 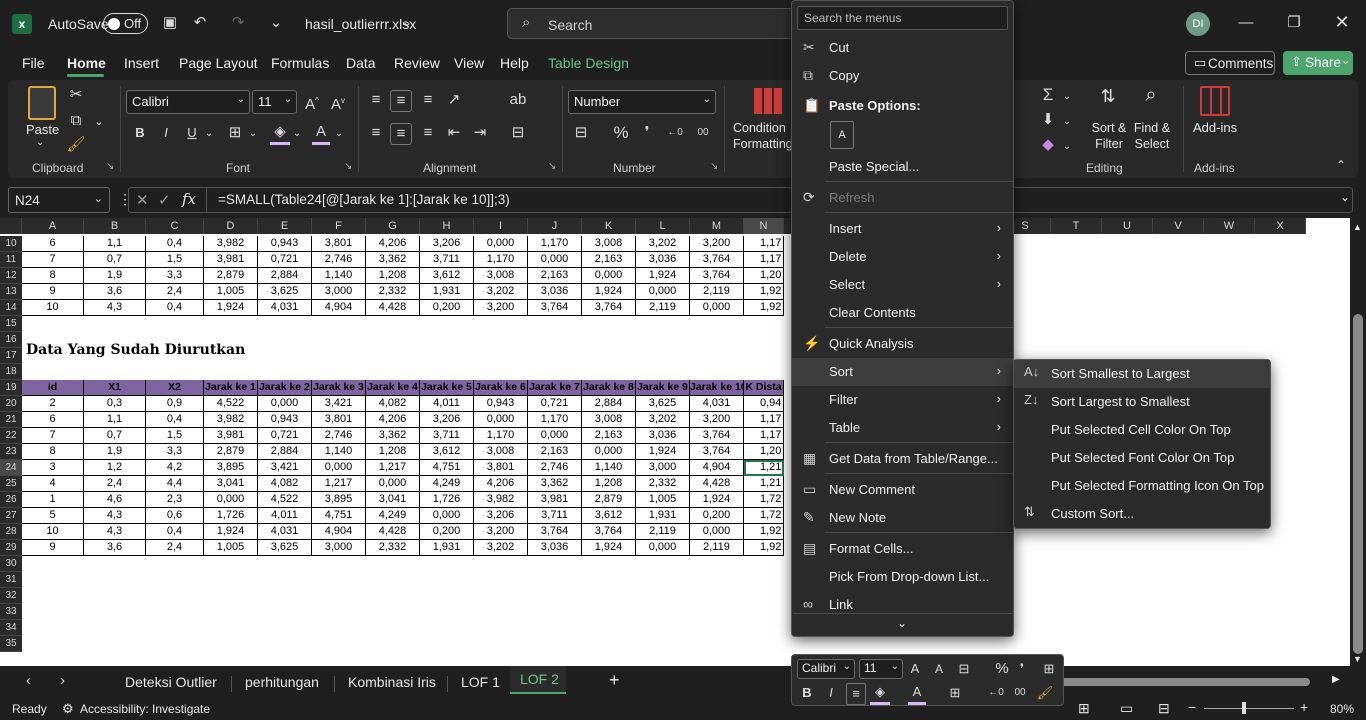 I want to click on table-cell: 3,625, so click(x=663, y=404).